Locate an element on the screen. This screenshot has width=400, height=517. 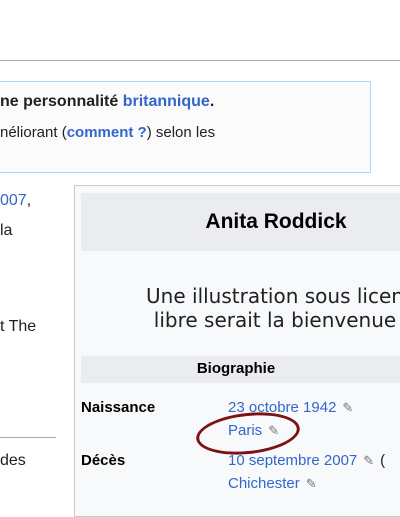
birth-label: Naissance is located at coordinates (118, 407).